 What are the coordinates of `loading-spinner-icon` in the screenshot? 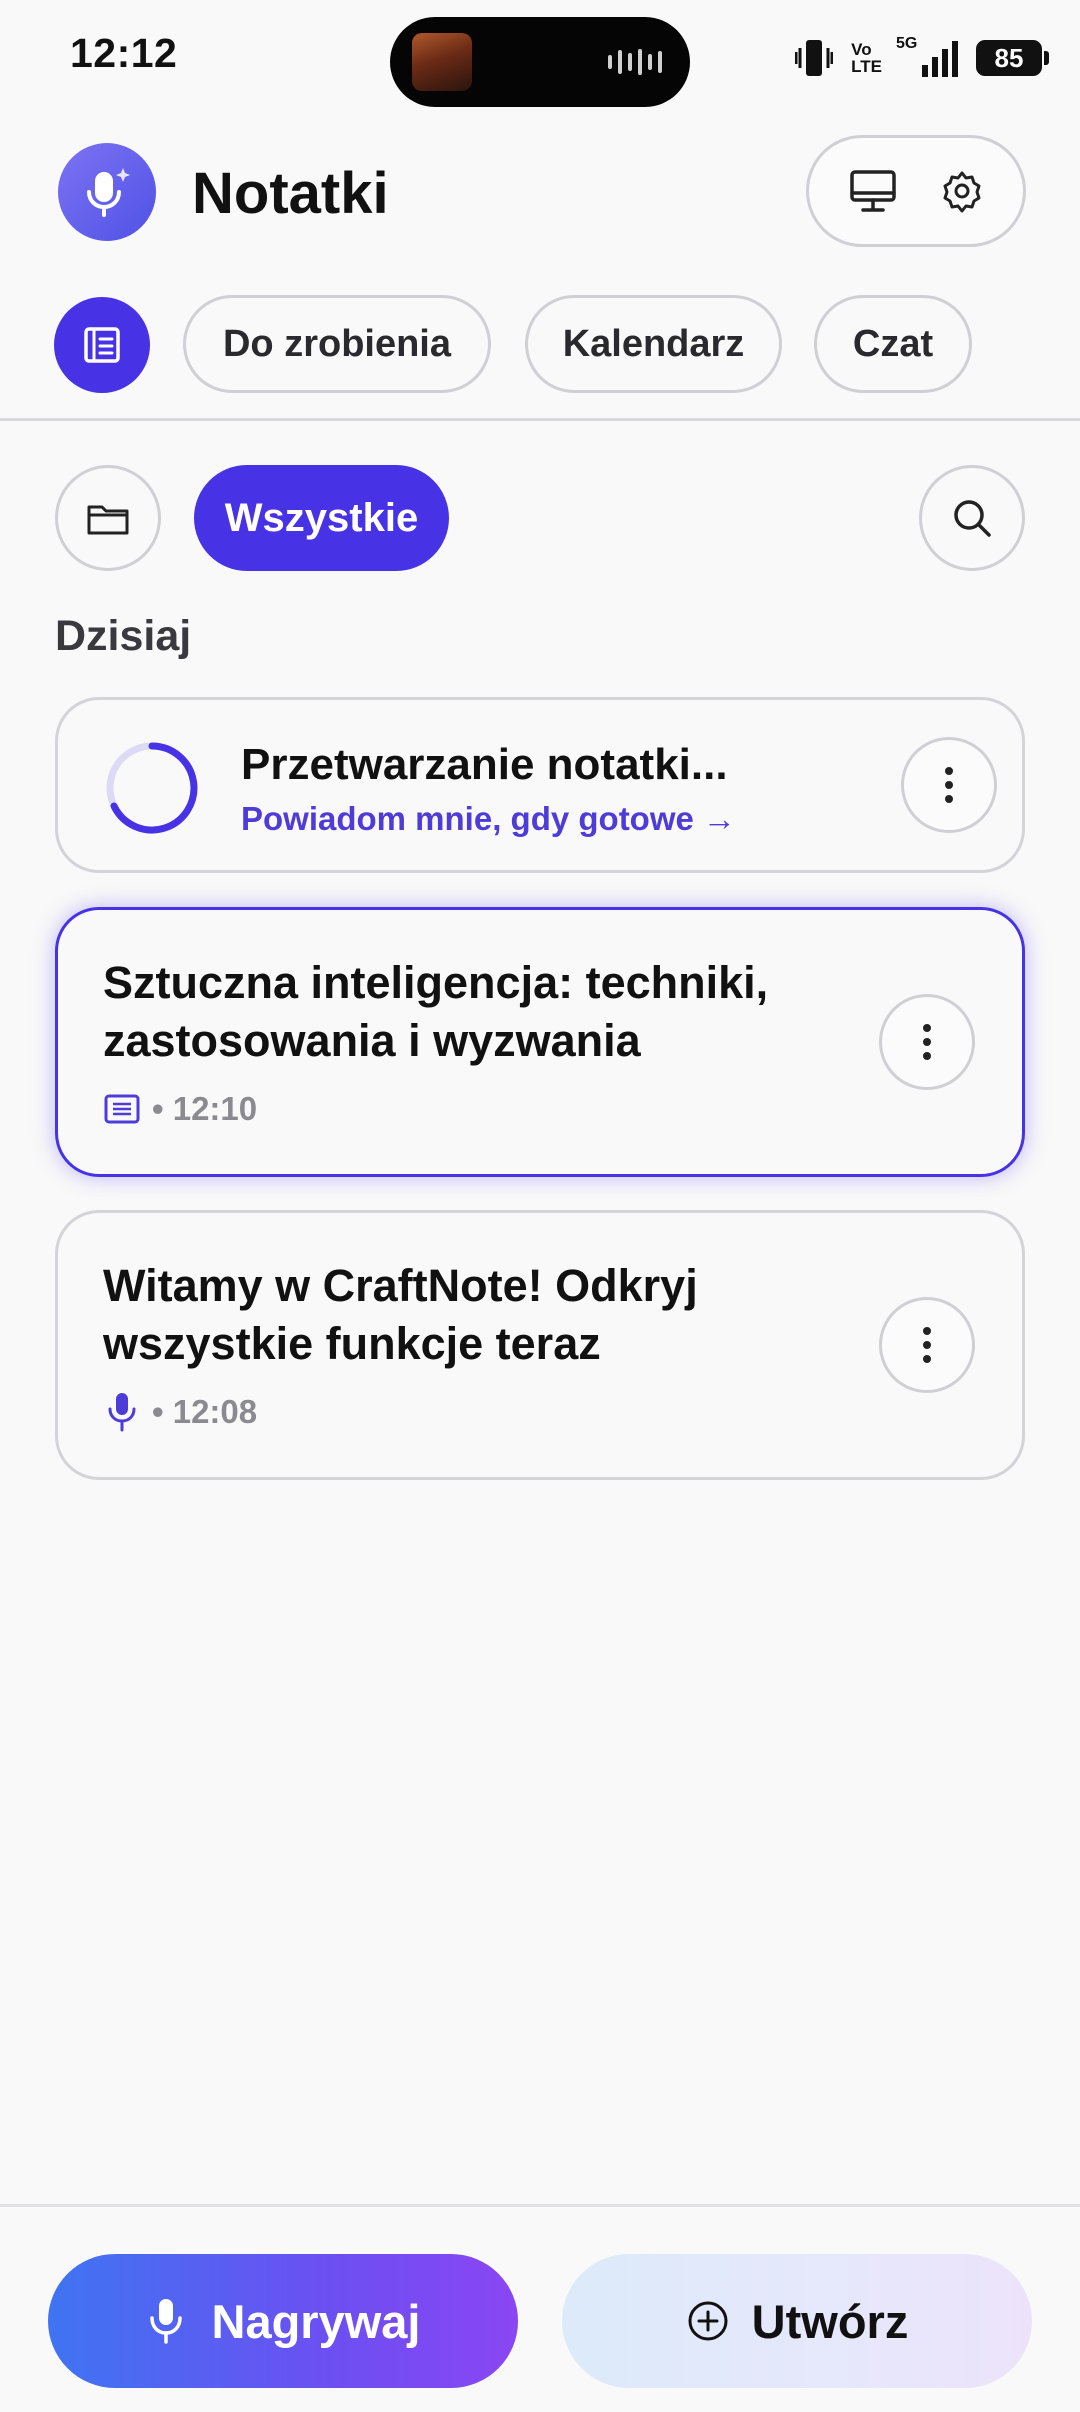 It's located at (152, 788).